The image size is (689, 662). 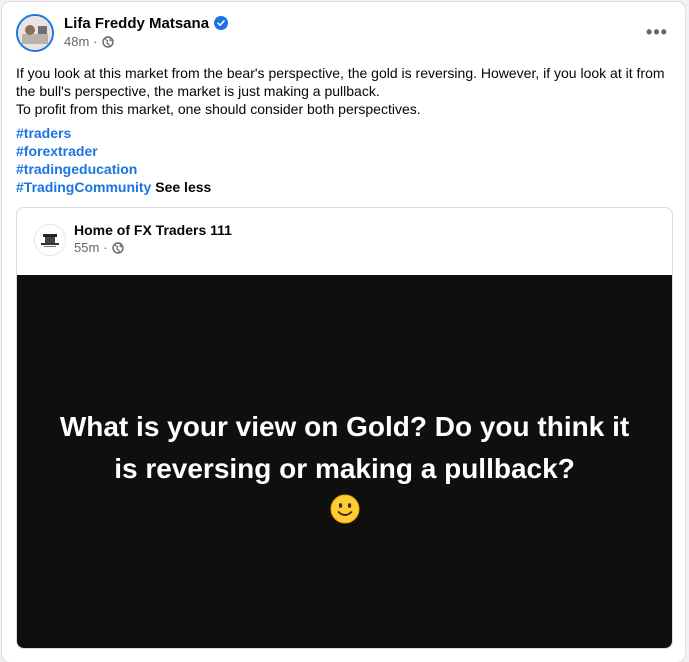 What do you see at coordinates (153, 230) in the screenshot?
I see `page-name: Home of FX Traders 111` at bounding box center [153, 230].